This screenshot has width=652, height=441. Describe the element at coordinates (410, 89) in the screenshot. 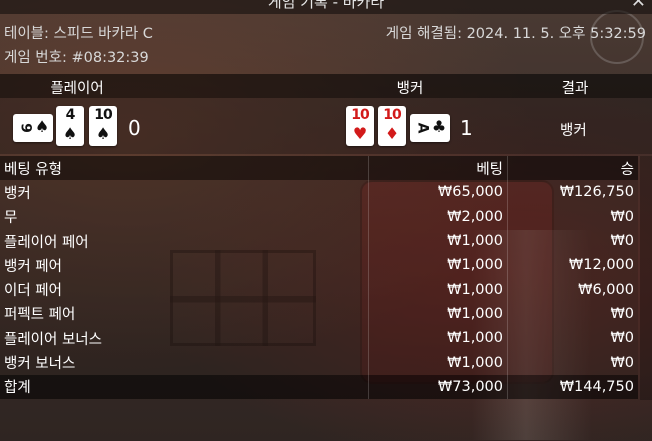

I see `banker-column-header: 뱅커` at that location.